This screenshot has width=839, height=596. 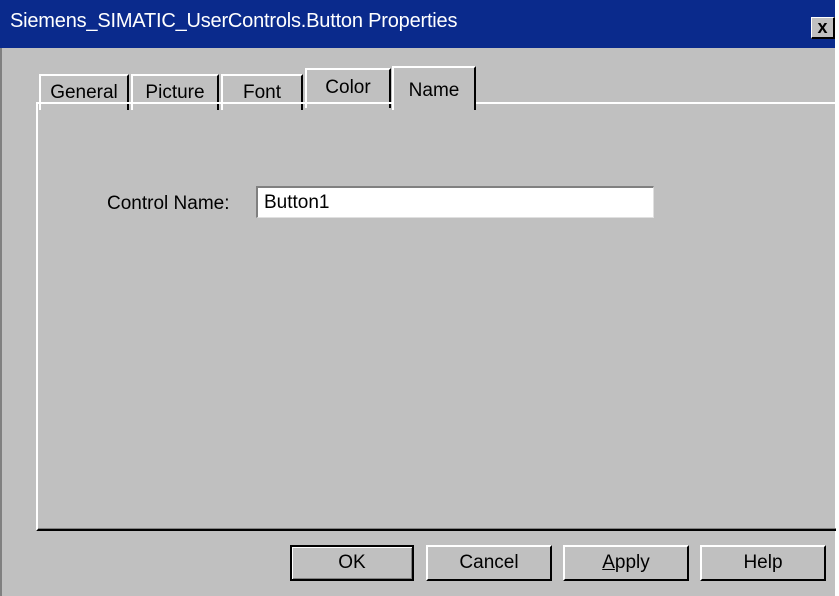 I want to click on tab-name-label: Name, so click(x=434, y=90).